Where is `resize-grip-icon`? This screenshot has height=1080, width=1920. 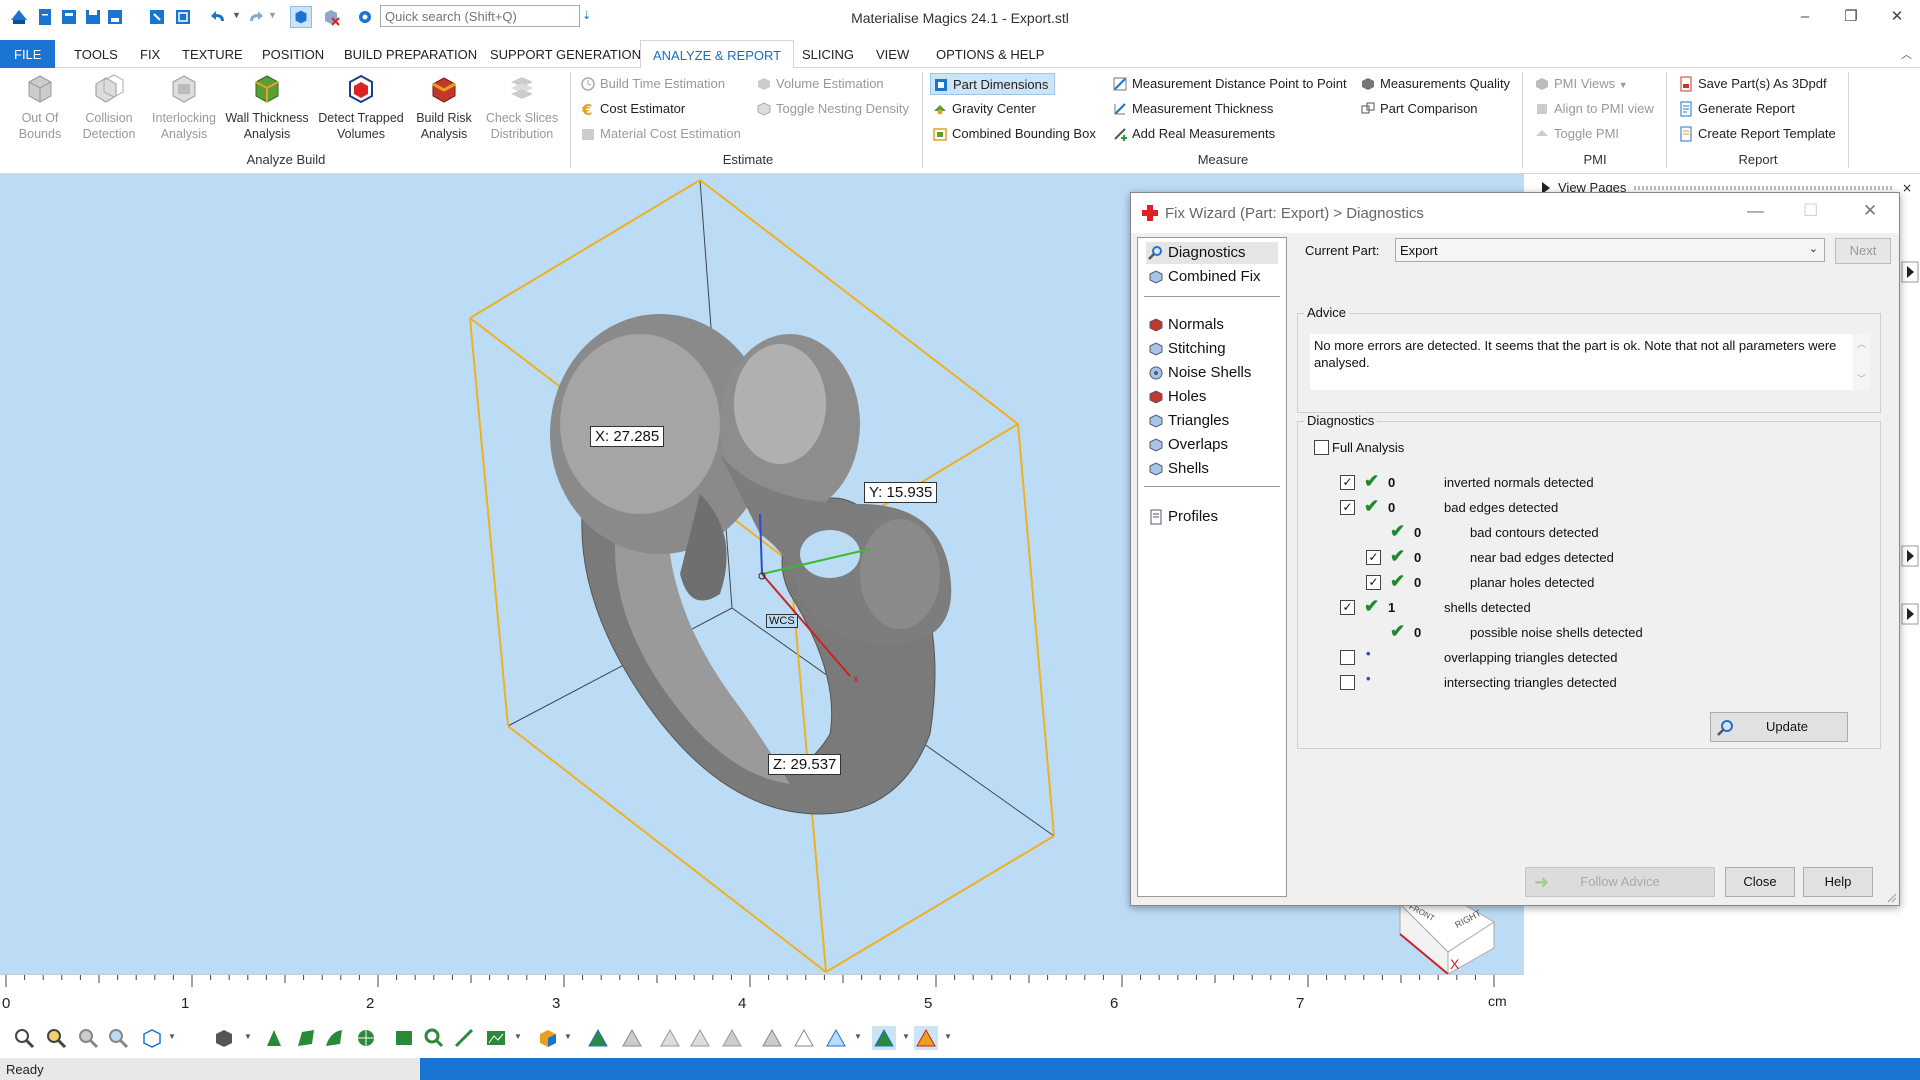
resize-grip-icon is located at coordinates (1891, 897).